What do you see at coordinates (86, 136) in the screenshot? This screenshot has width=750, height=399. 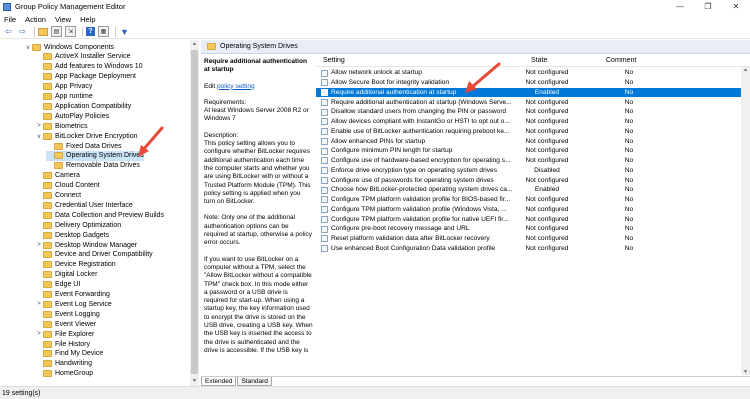 I see `tree-item: ∨ BitLocker Drive Encryption` at bounding box center [86, 136].